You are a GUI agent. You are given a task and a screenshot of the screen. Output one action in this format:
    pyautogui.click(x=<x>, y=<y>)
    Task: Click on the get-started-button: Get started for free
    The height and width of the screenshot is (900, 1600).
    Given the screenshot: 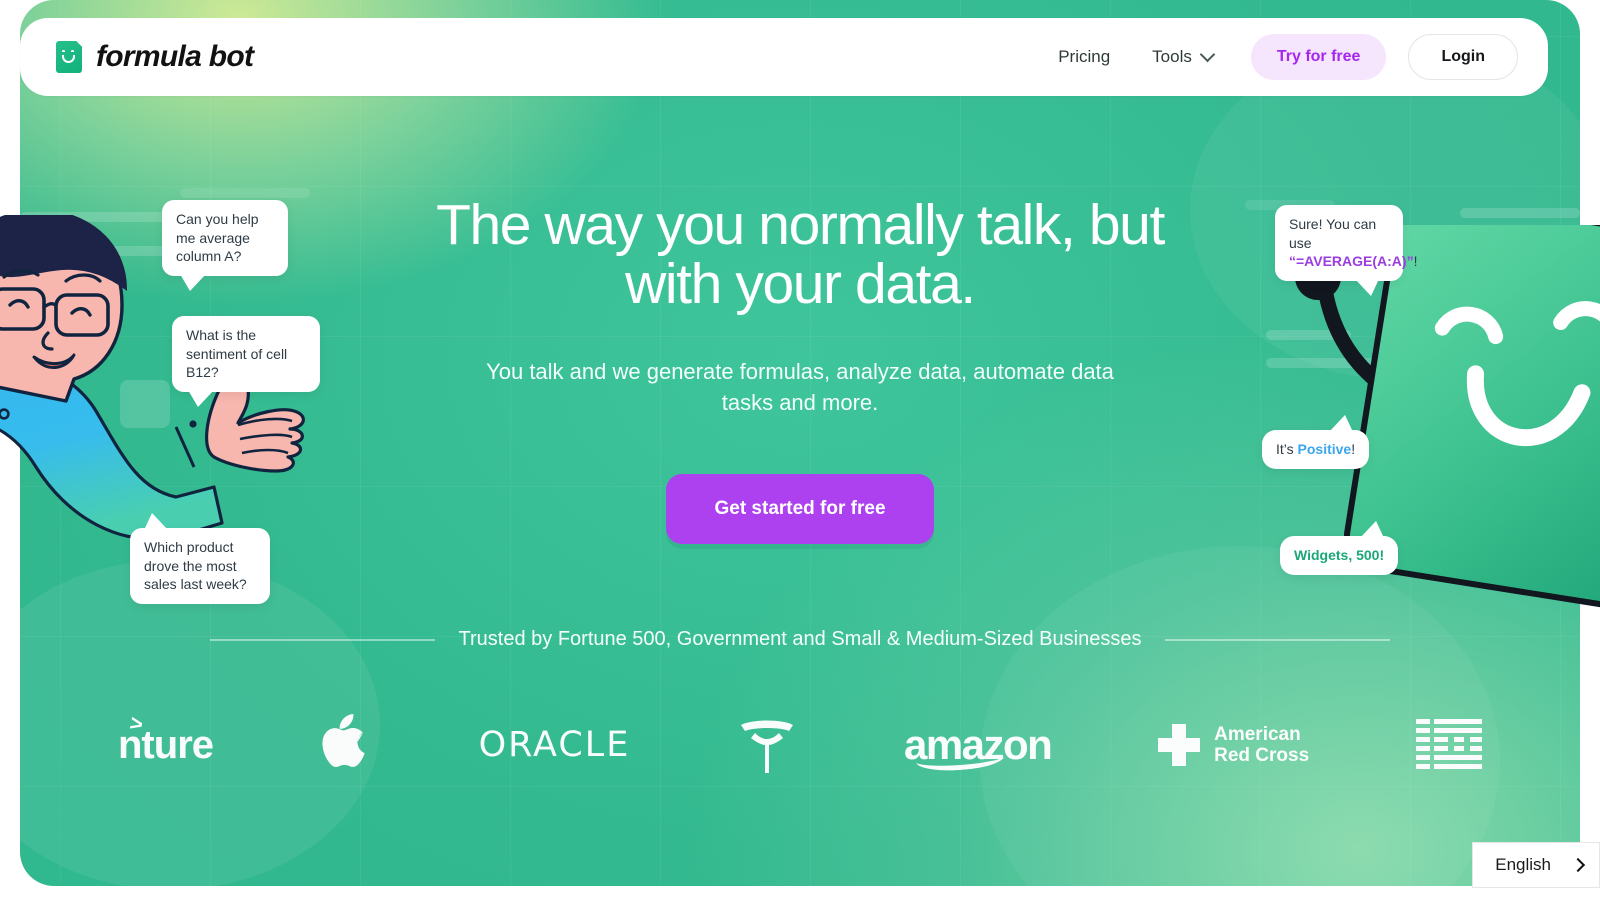 What is the action you would take?
    pyautogui.click(x=800, y=509)
    